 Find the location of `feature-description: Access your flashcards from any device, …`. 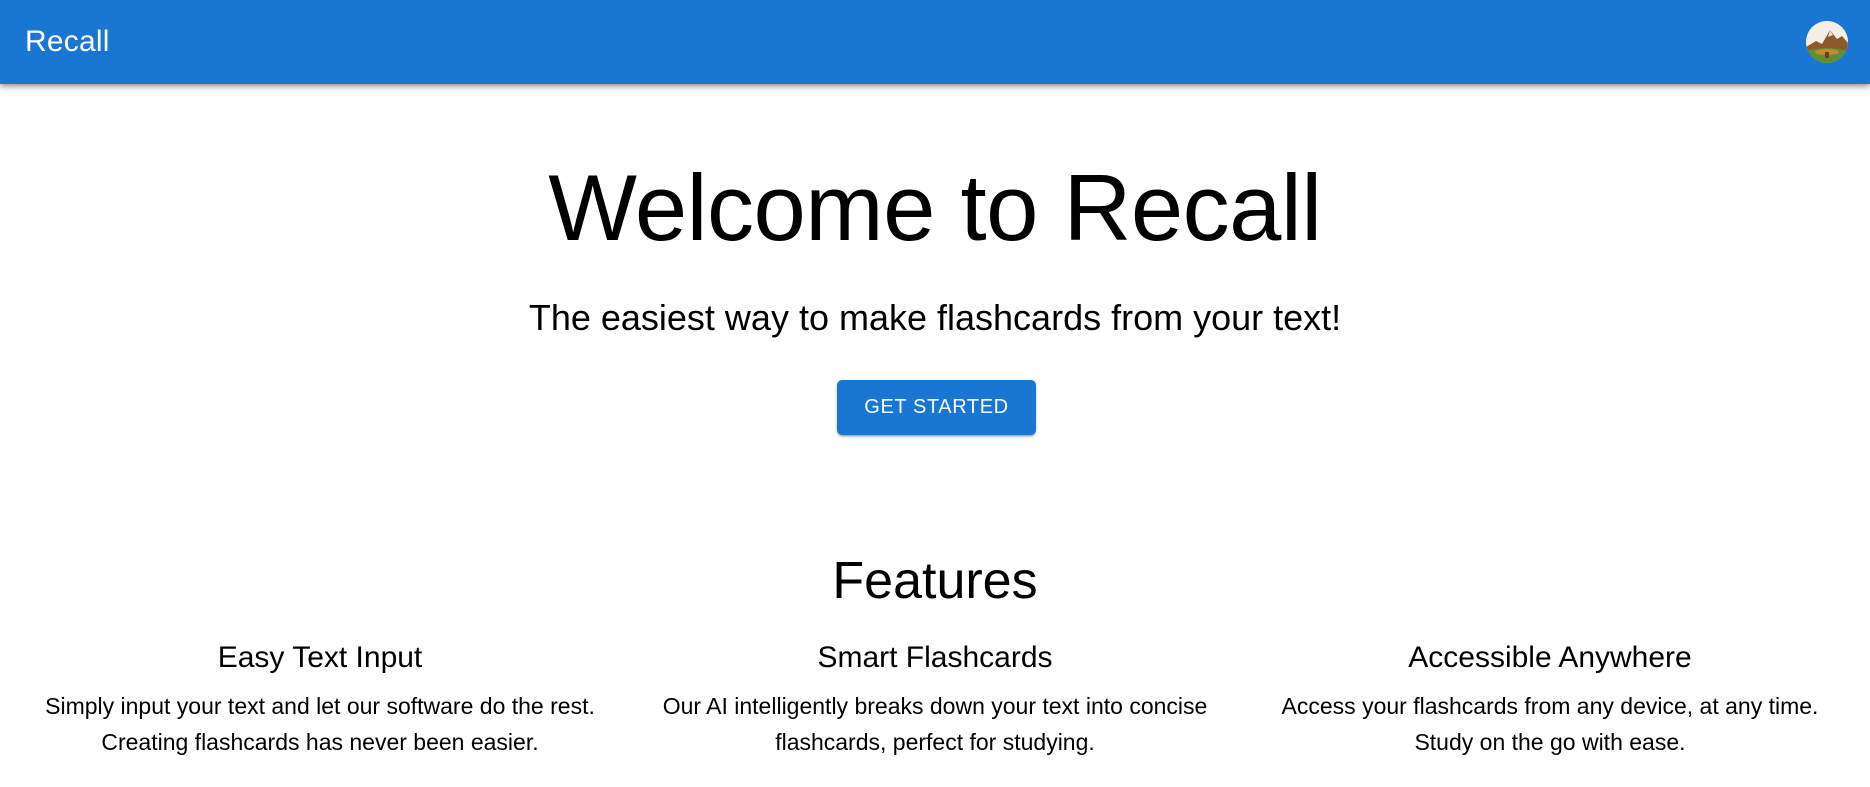

feature-description: Access your flashcards from any device, … is located at coordinates (1550, 724).